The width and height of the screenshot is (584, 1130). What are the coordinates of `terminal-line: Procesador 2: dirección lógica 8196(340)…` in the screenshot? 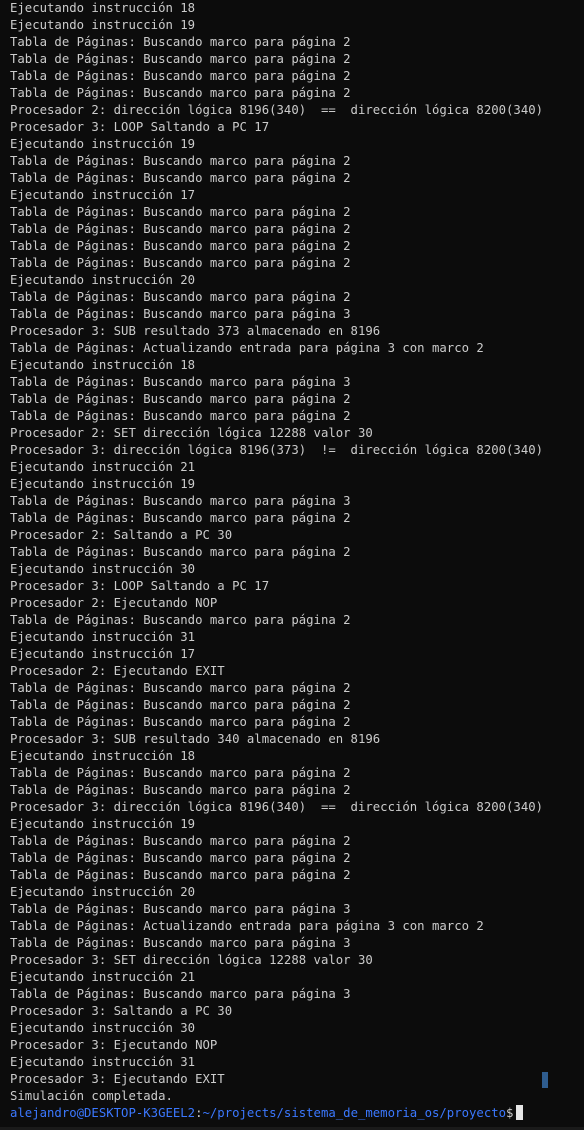 It's located at (277, 110).